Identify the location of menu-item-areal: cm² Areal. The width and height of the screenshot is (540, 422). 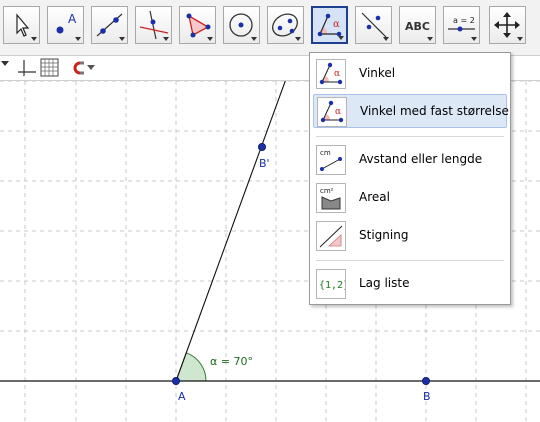
(410, 198).